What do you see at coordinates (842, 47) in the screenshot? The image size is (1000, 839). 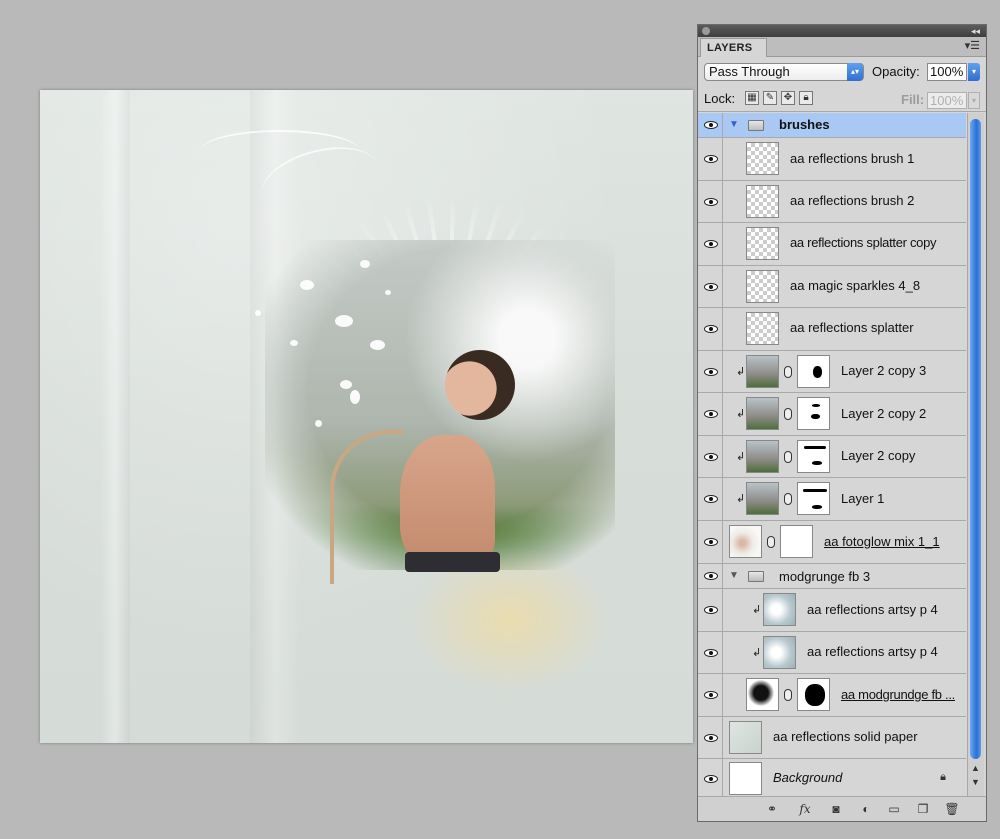 I see `panel-tab-row: LAYERS ▾☰` at bounding box center [842, 47].